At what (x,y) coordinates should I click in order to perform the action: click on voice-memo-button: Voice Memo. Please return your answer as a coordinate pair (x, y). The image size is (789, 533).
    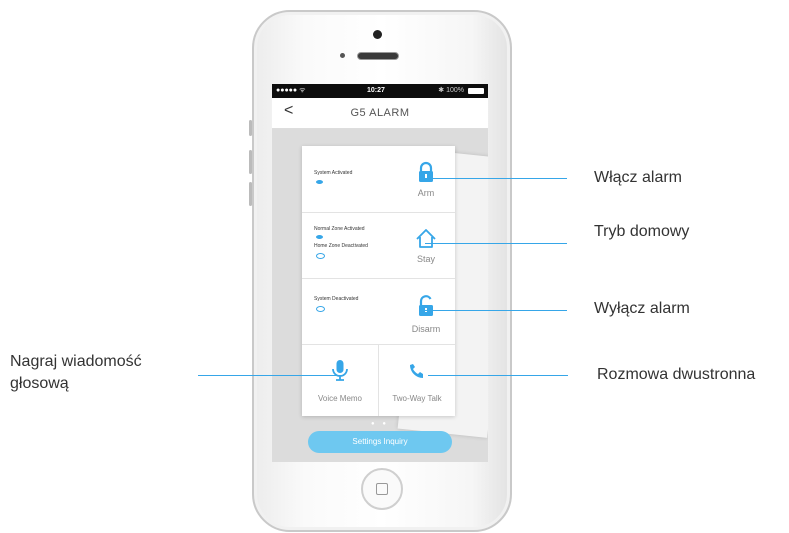
    Looking at the image, I should click on (340, 380).